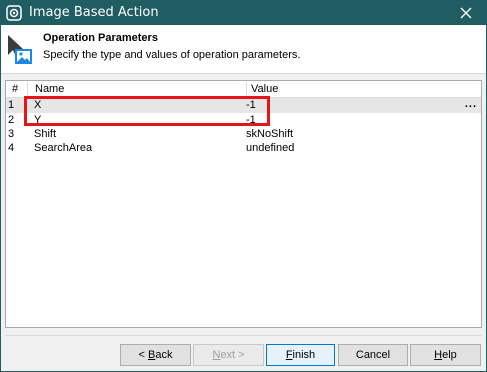  I want to click on column-header-value: Value, so click(264, 89).